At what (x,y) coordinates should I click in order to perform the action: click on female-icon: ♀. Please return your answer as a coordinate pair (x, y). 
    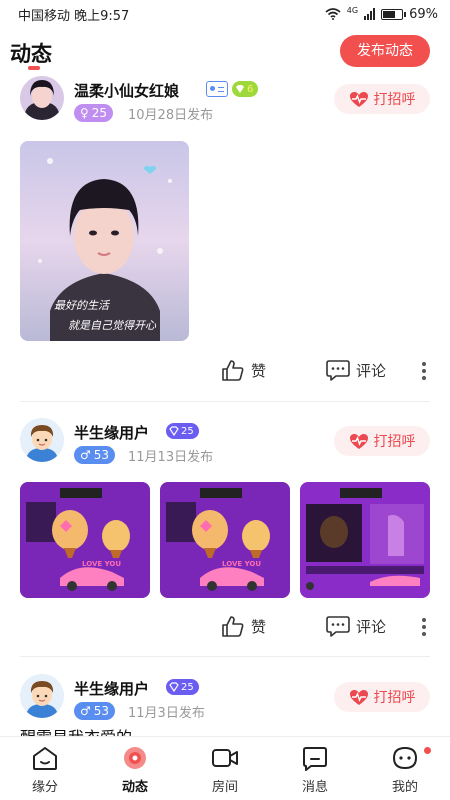
    Looking at the image, I should click on (84, 113).